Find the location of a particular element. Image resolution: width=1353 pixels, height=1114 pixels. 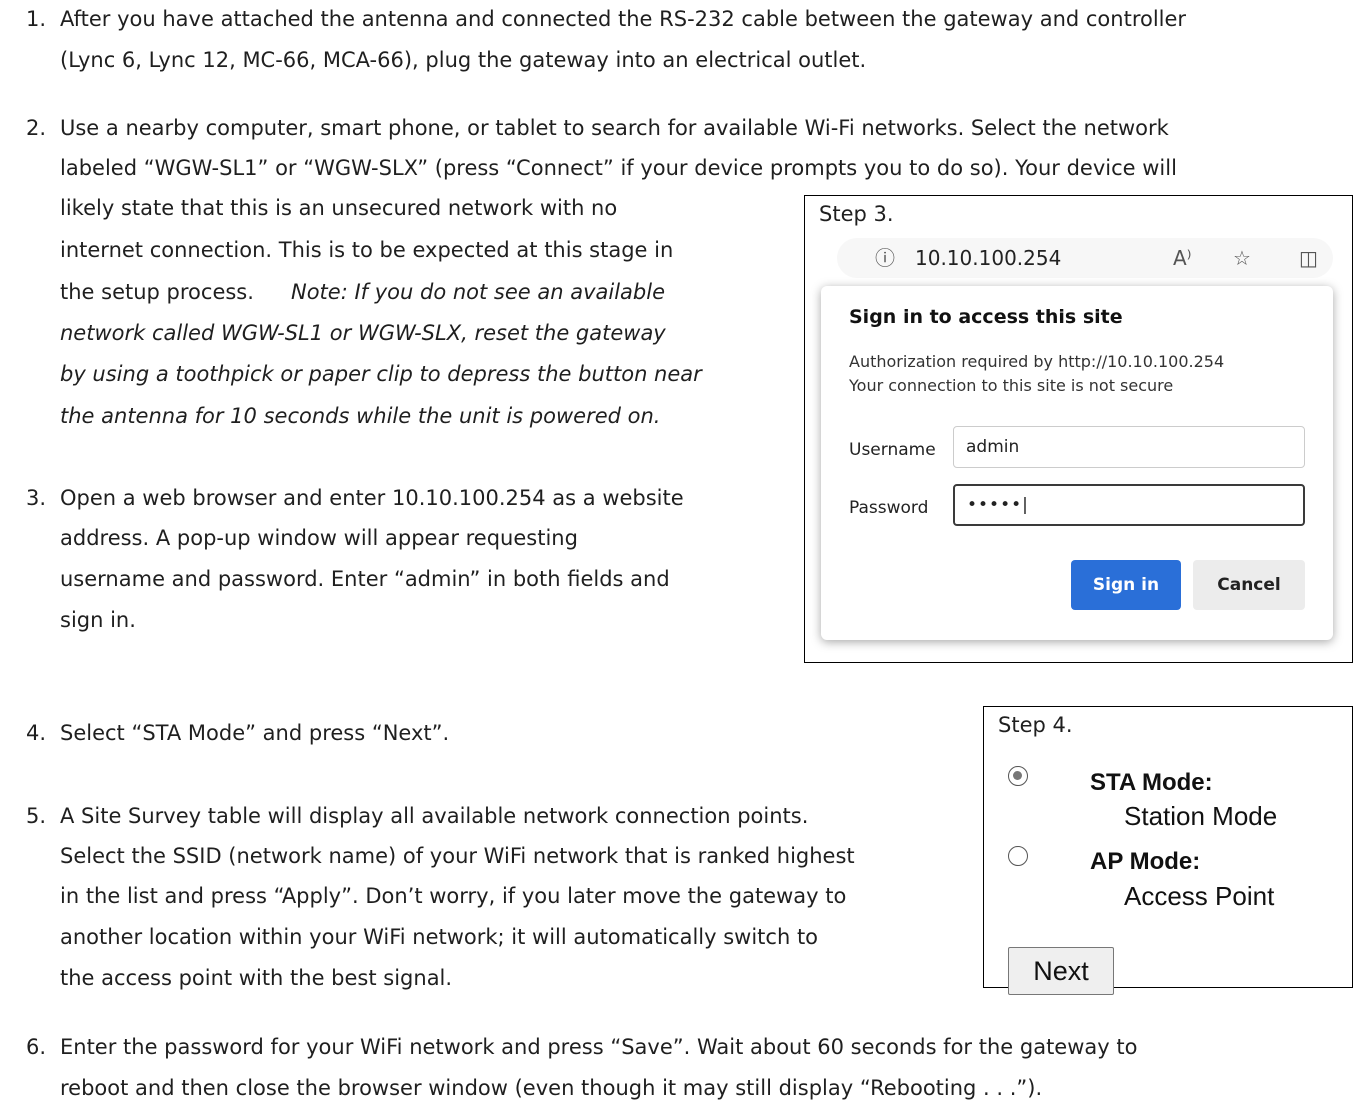

step-2-text-line-5: the setup process. is located at coordinates (157, 292).